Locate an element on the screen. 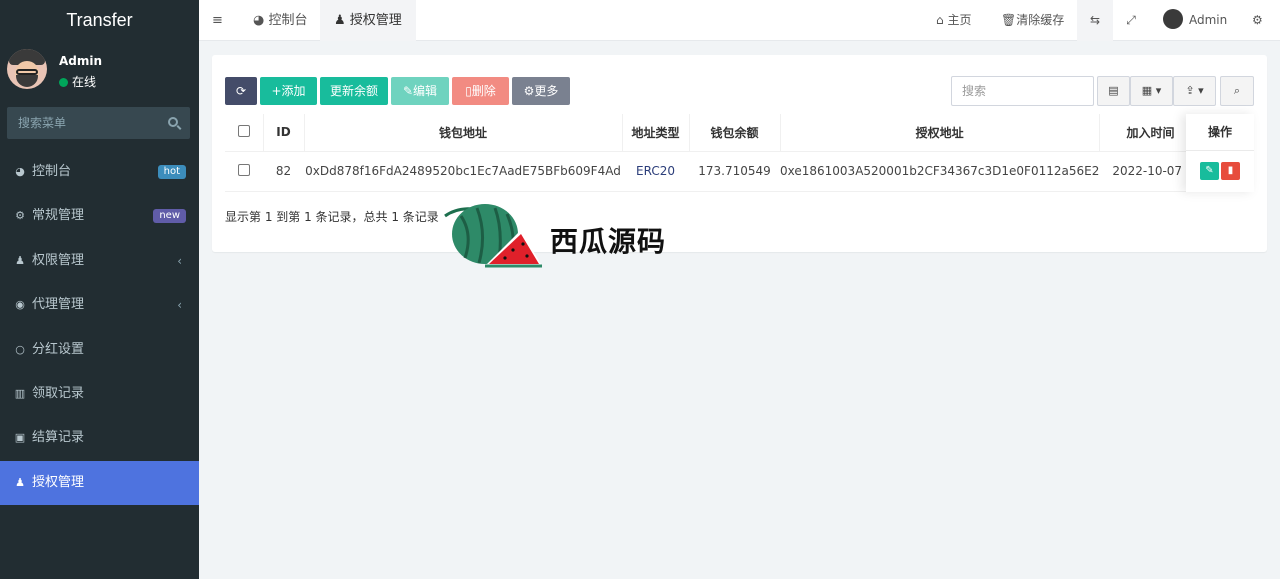 This screenshot has width=1280, height=579. user-status: 在线 is located at coordinates (77, 81).